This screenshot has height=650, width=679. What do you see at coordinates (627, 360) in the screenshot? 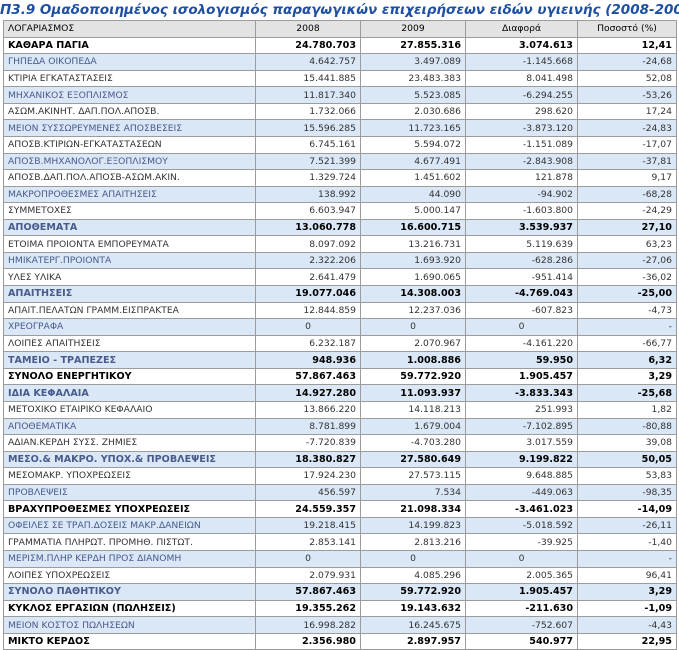
I see `percentage-cell: 6,32` at bounding box center [627, 360].